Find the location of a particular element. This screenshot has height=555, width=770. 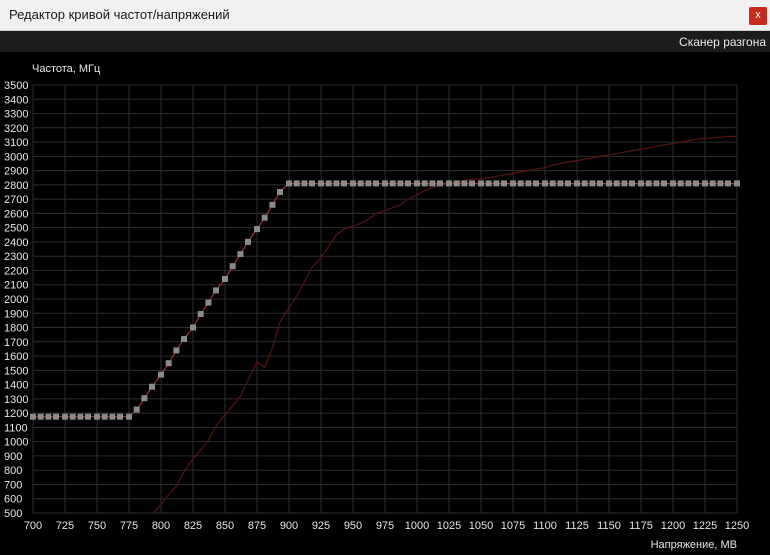

window-title: Редактор кривой частот/напряжений is located at coordinates (119, 14).